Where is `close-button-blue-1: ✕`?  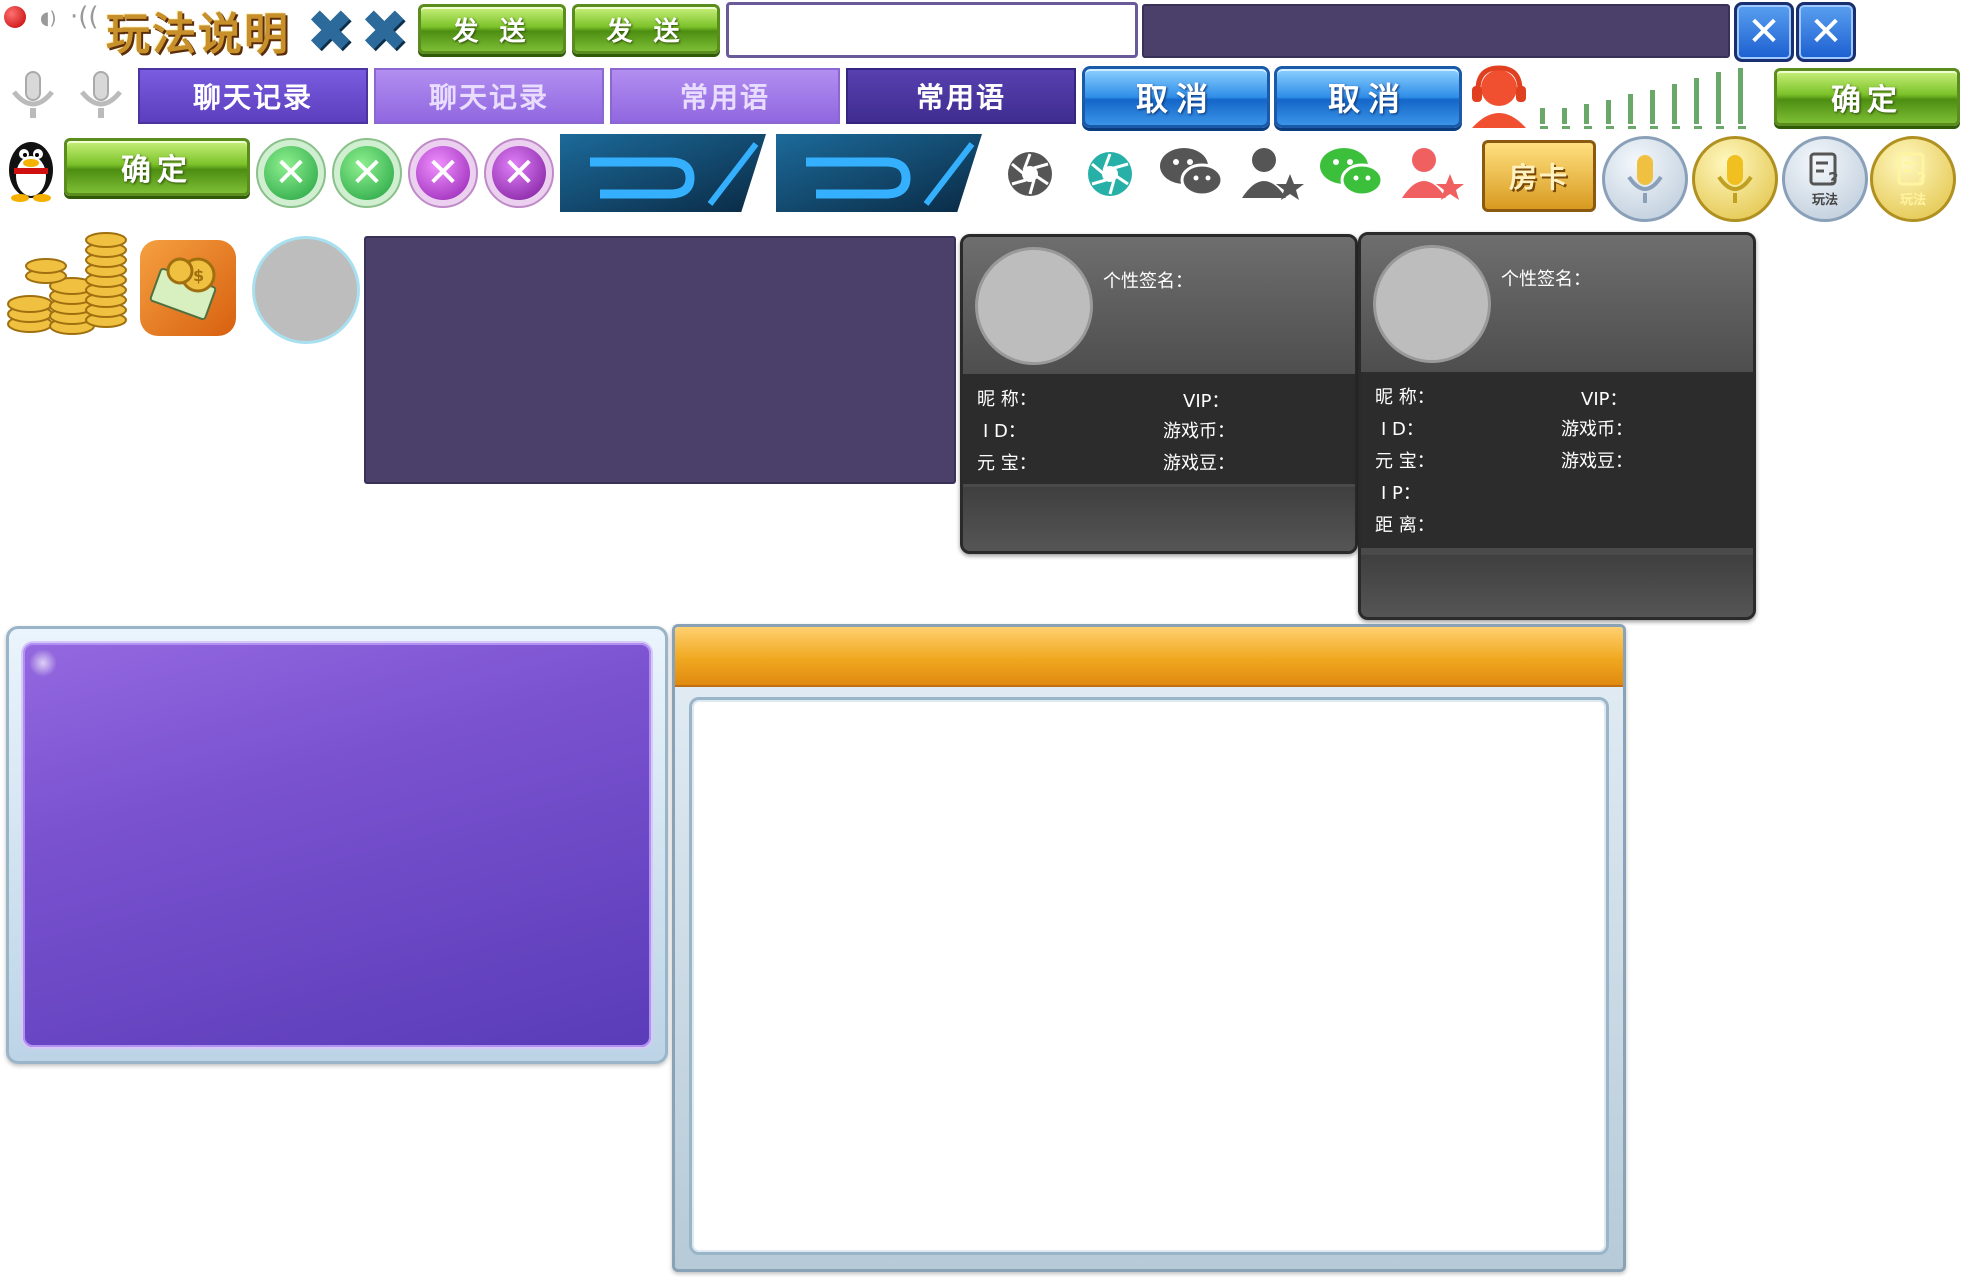
close-button-blue-1: ✕ is located at coordinates (1764, 32).